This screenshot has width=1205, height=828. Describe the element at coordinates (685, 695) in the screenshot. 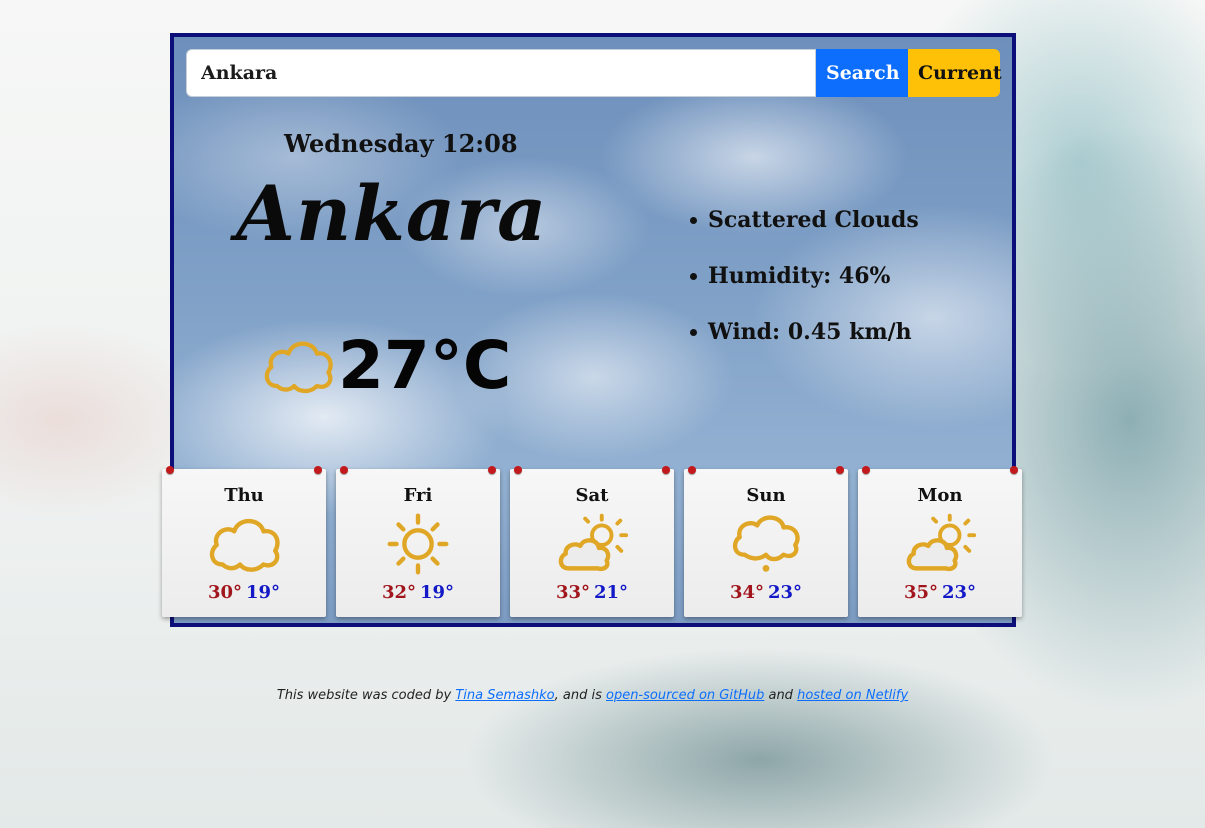

I see `github-link: open-sourced on GitHub` at that location.